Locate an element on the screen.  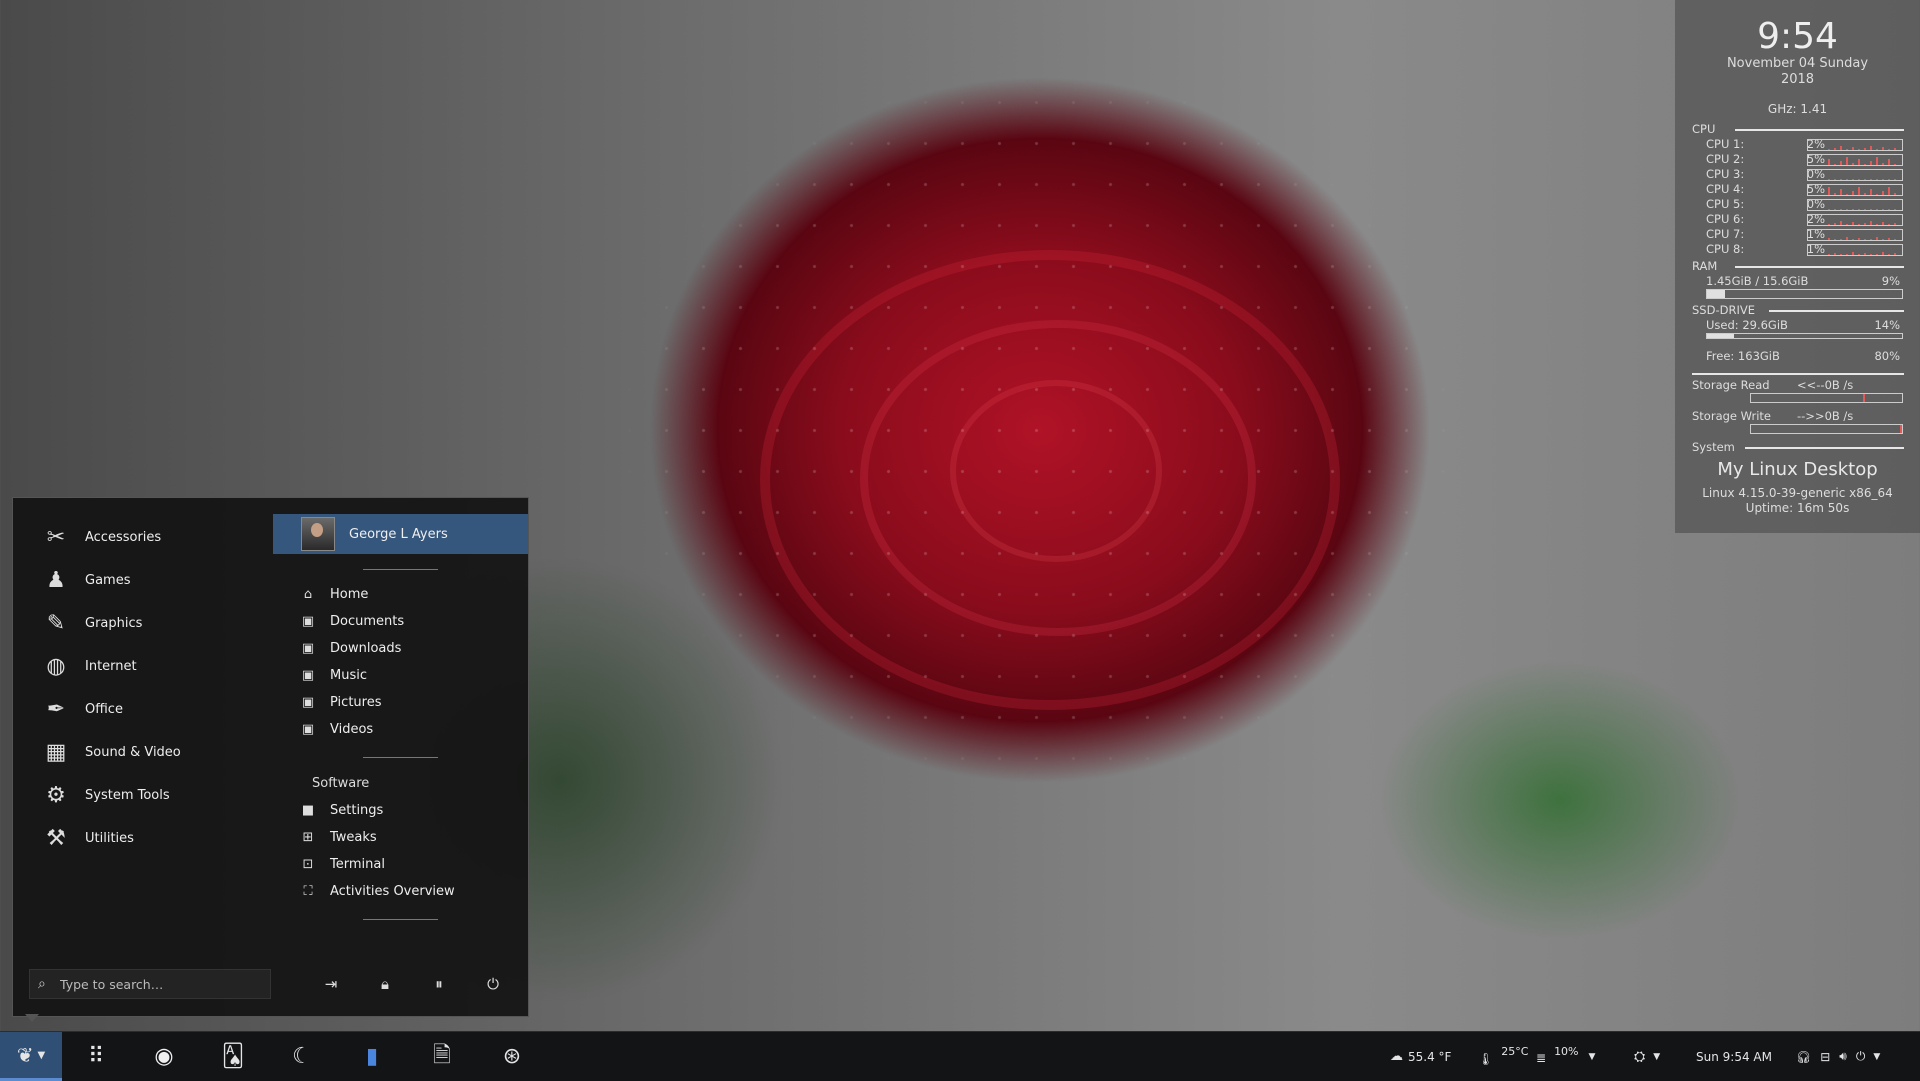
temperature-indicator: 🌡︎ 25°C is located at coordinates (1503, 1056).